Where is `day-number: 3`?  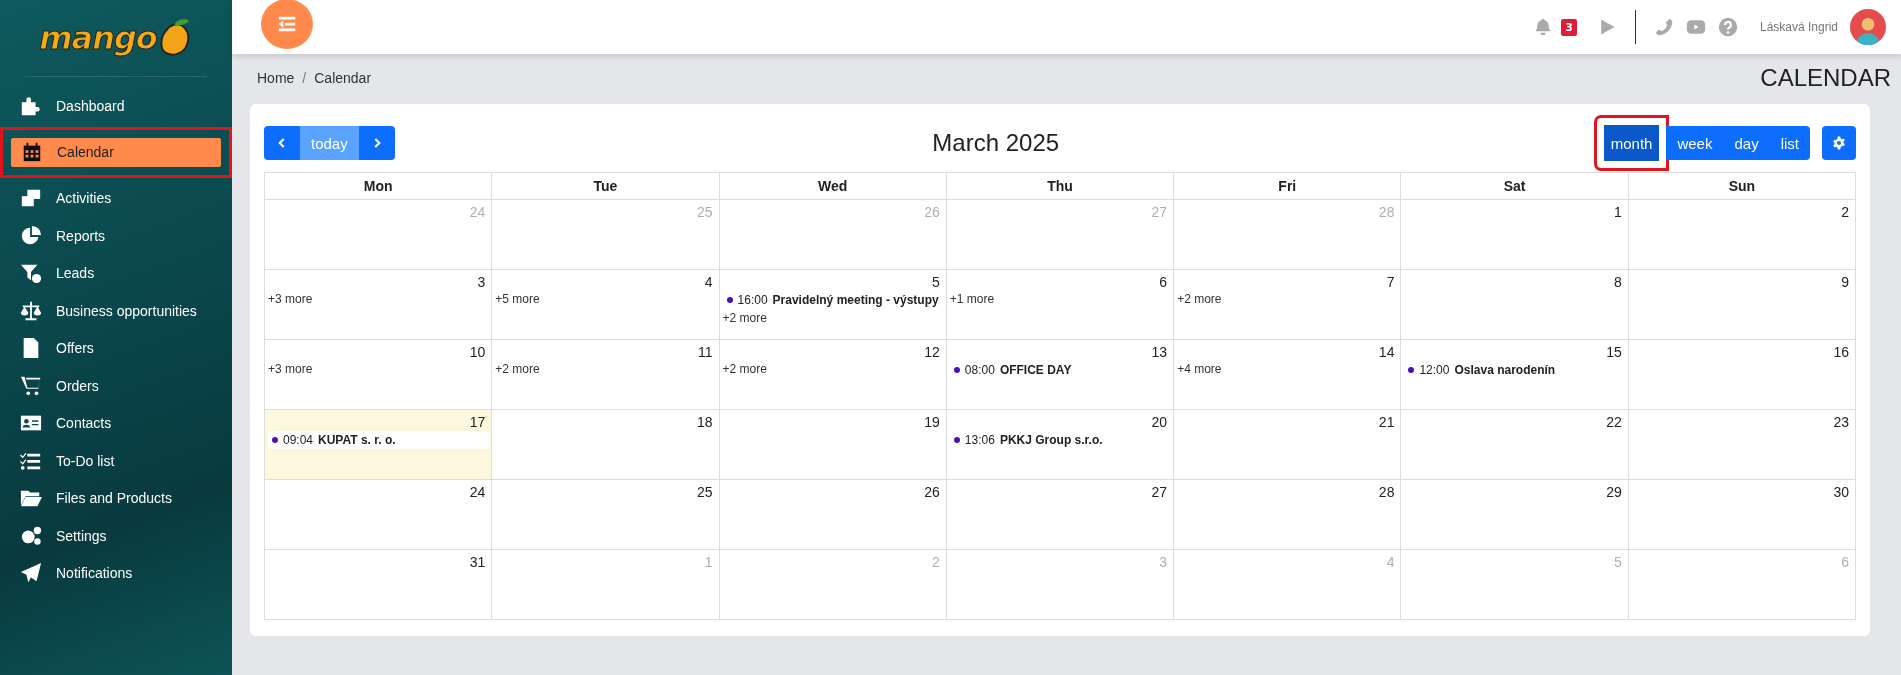 day-number: 3 is located at coordinates (484, 280).